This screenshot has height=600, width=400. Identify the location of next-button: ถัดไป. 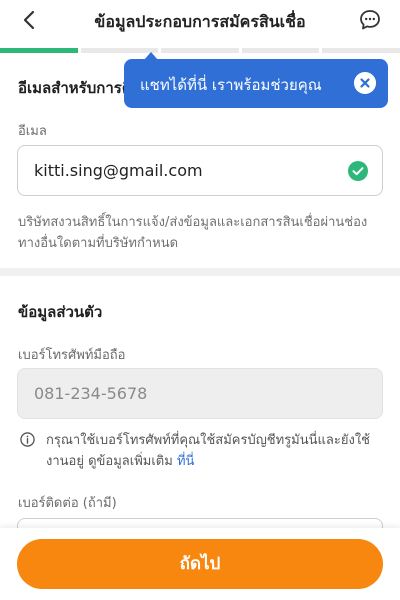
(200, 564).